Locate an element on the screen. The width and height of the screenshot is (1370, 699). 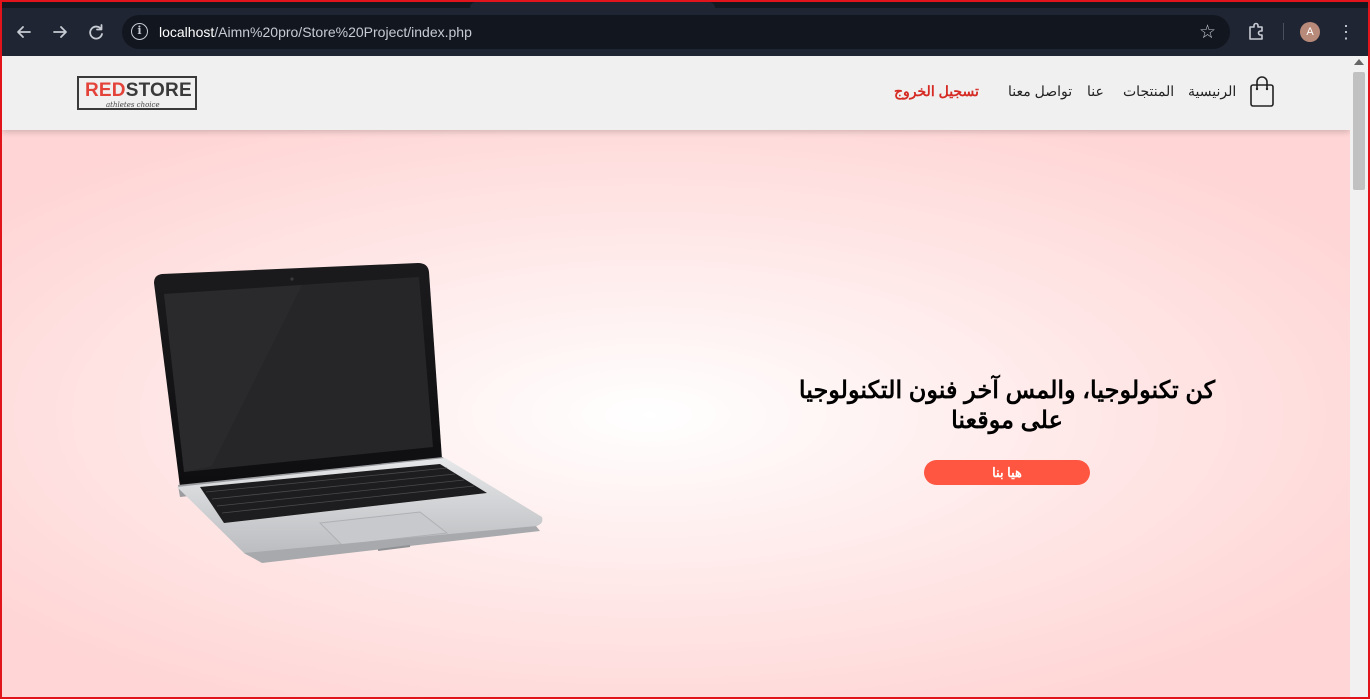
hero-cta-button: هيا بنا is located at coordinates (1007, 472).